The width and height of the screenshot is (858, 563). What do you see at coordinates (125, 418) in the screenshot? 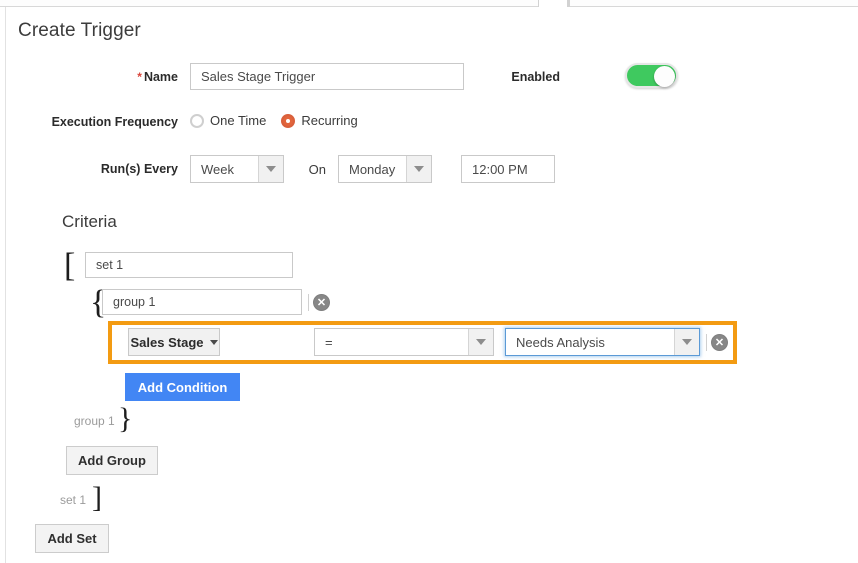
I see `group-close-brace: }` at bounding box center [125, 418].